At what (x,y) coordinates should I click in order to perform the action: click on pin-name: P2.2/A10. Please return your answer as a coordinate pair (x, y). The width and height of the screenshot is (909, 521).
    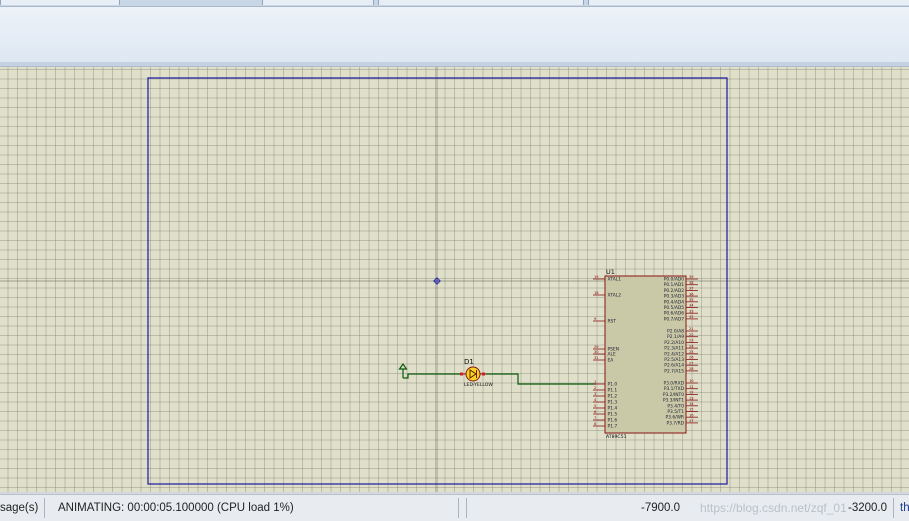
    Looking at the image, I should click on (674, 343).